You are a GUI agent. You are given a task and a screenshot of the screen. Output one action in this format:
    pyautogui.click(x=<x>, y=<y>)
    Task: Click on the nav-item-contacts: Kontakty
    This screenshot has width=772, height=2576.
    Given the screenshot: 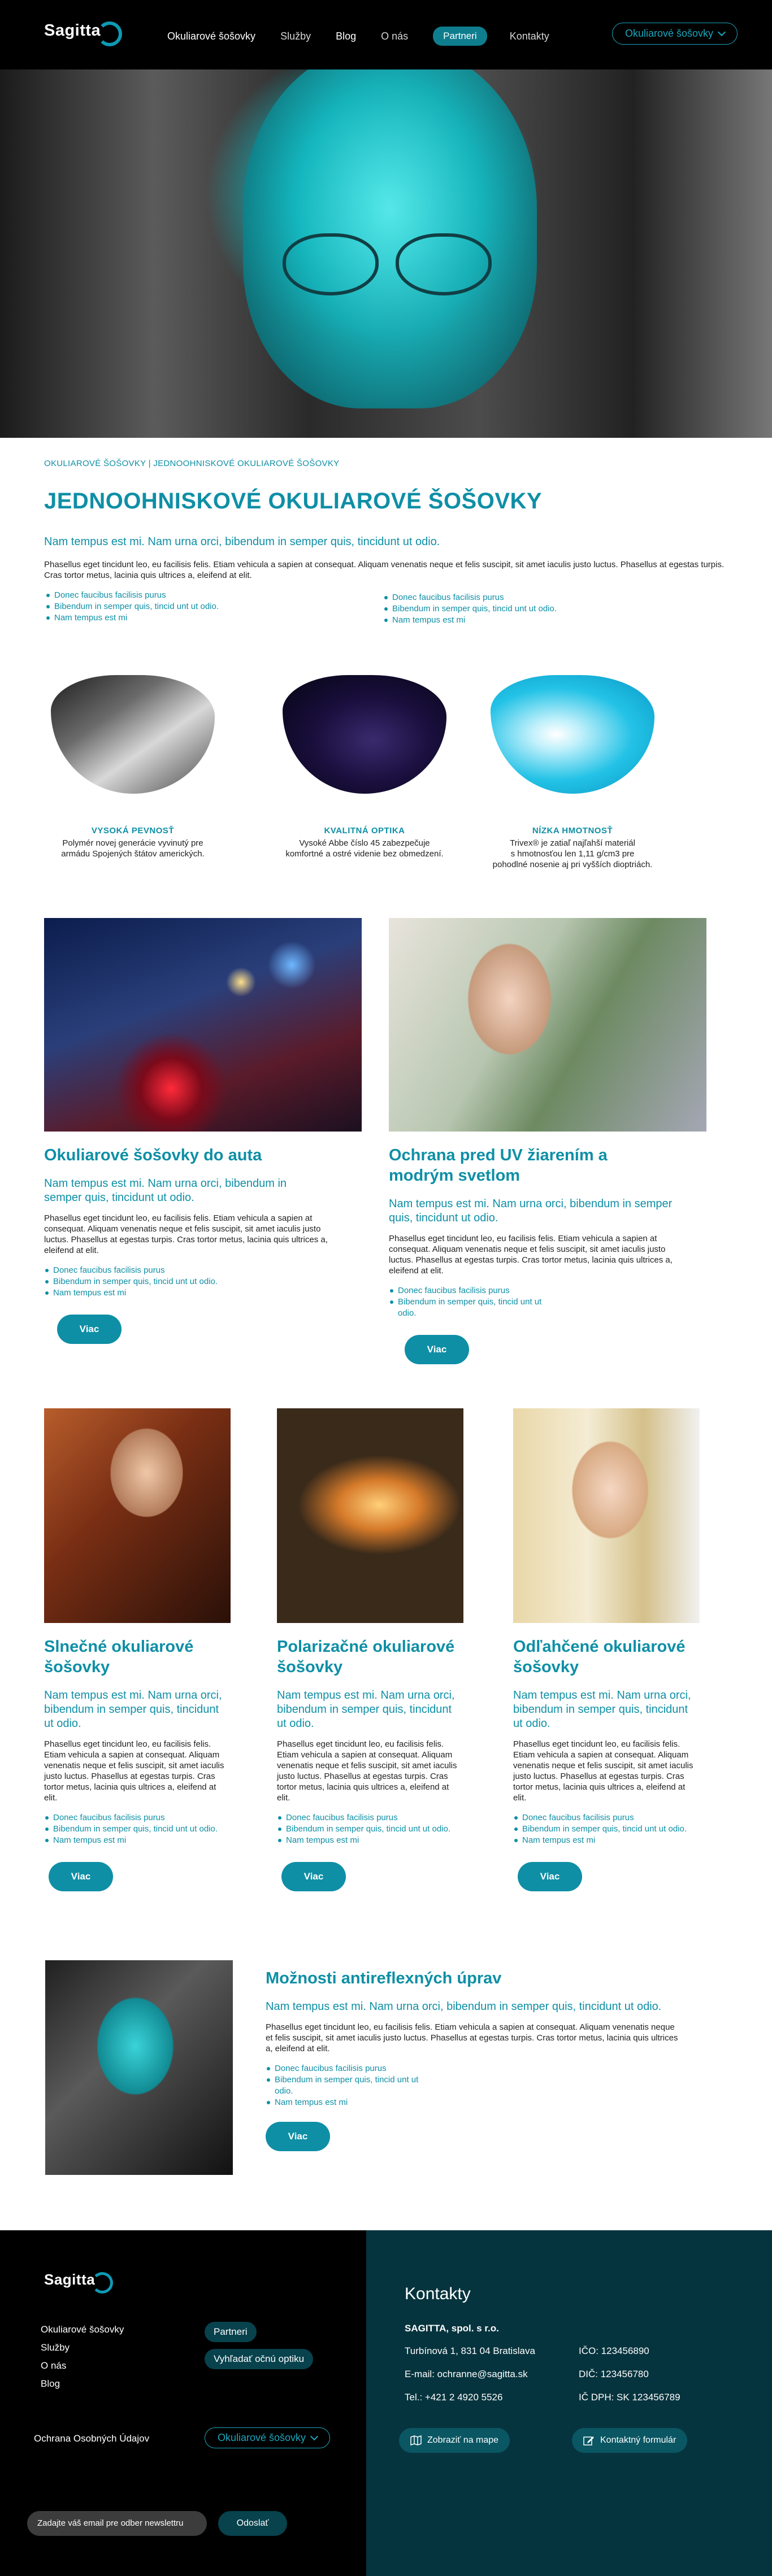 What is the action you would take?
    pyautogui.click(x=529, y=36)
    